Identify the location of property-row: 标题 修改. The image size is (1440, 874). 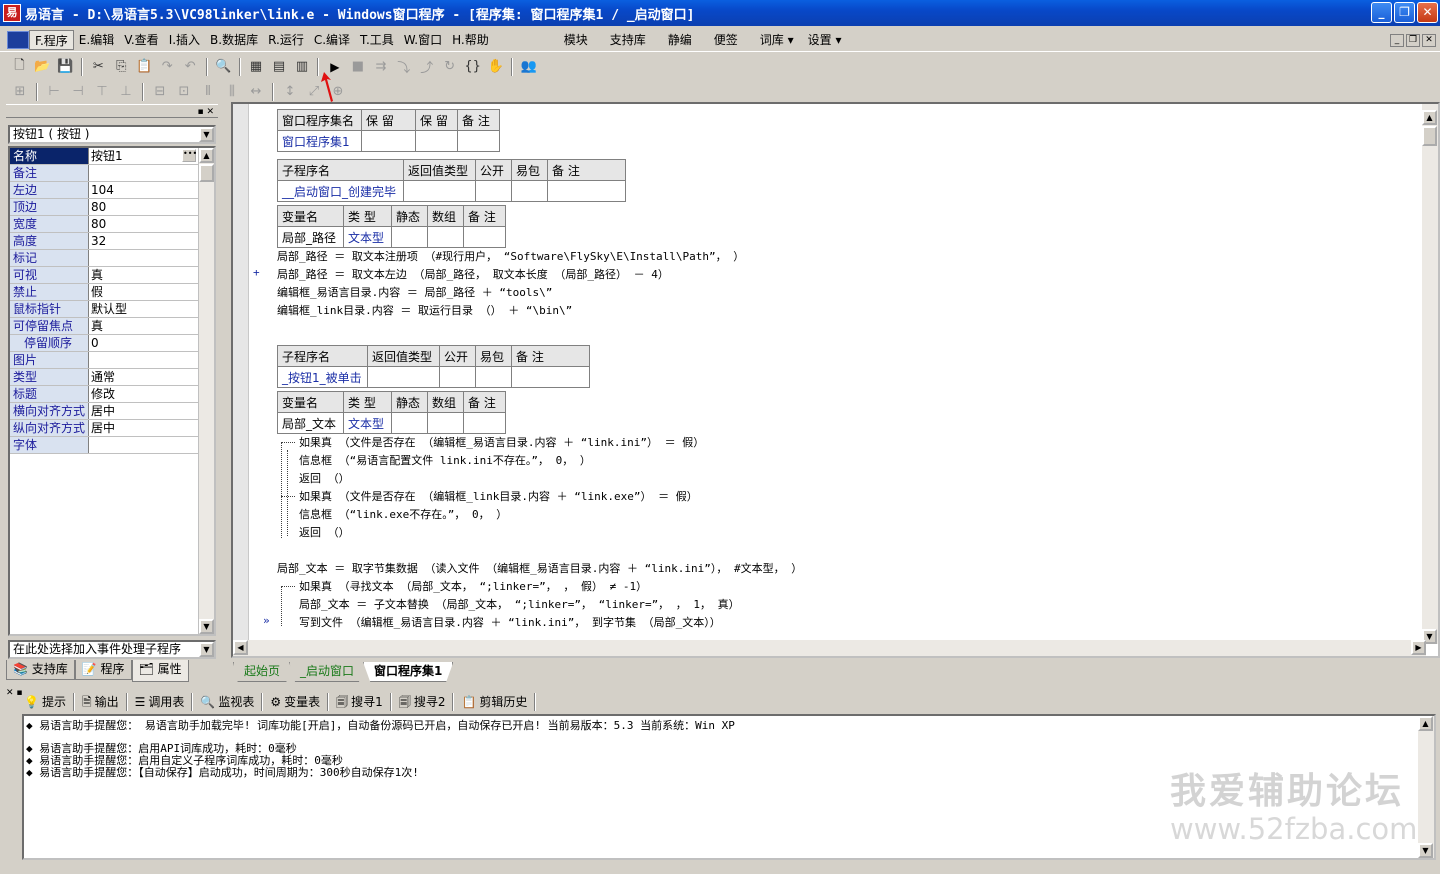
(112, 394).